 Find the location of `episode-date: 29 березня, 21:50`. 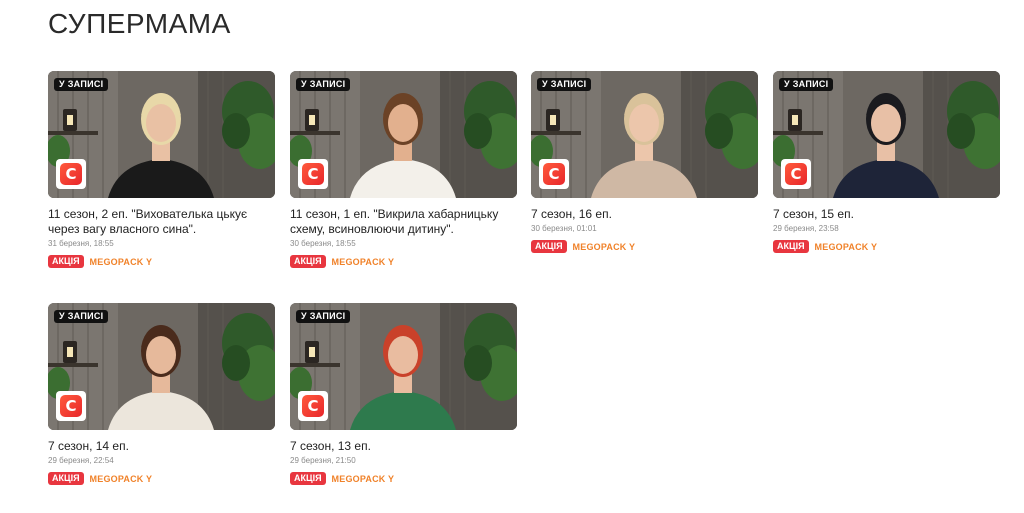

episode-date: 29 березня, 21:50 is located at coordinates (323, 460).